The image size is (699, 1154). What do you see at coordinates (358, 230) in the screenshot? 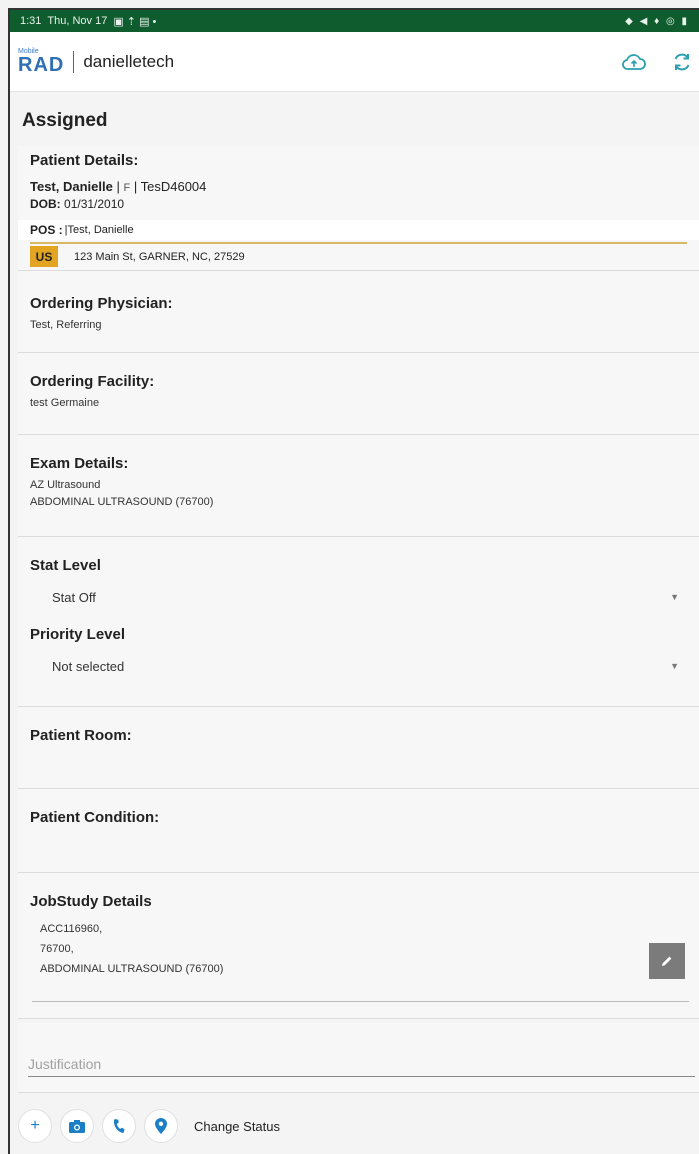
I see `pos-row: POS : | Test, Danielle` at bounding box center [358, 230].